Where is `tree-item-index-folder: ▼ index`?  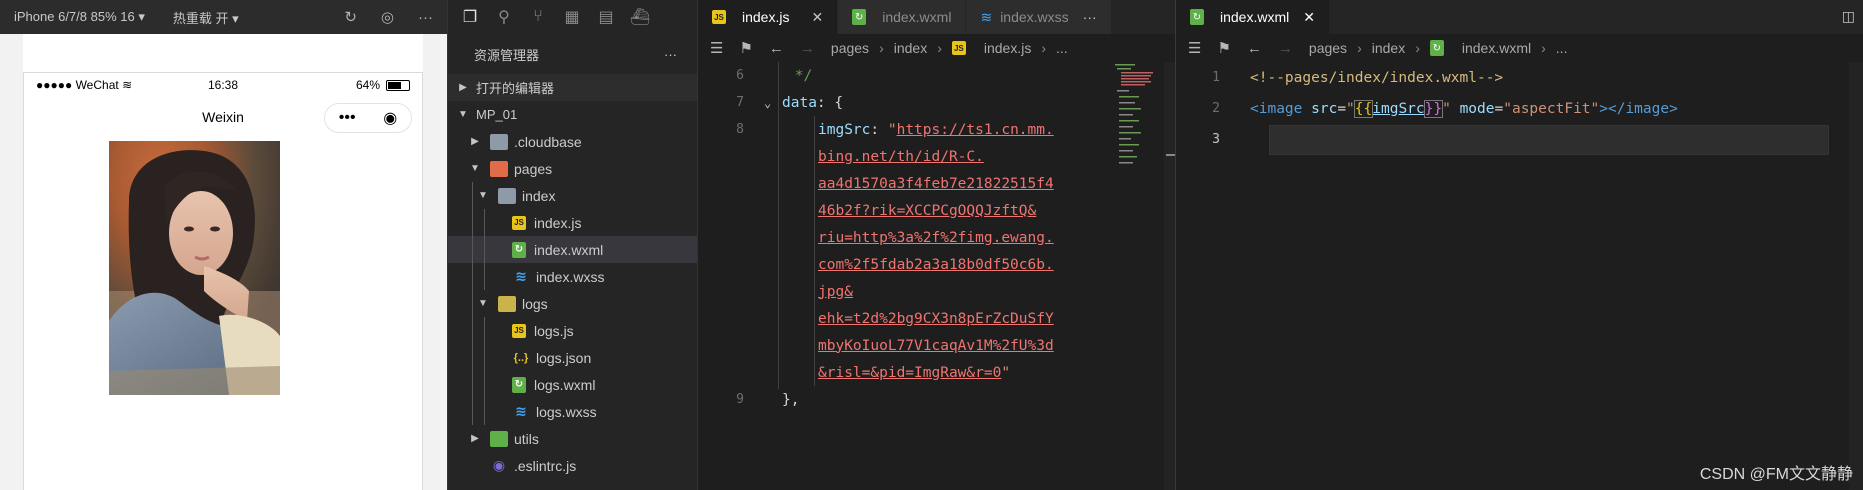 tree-item-index-folder: ▼ index is located at coordinates (572, 195).